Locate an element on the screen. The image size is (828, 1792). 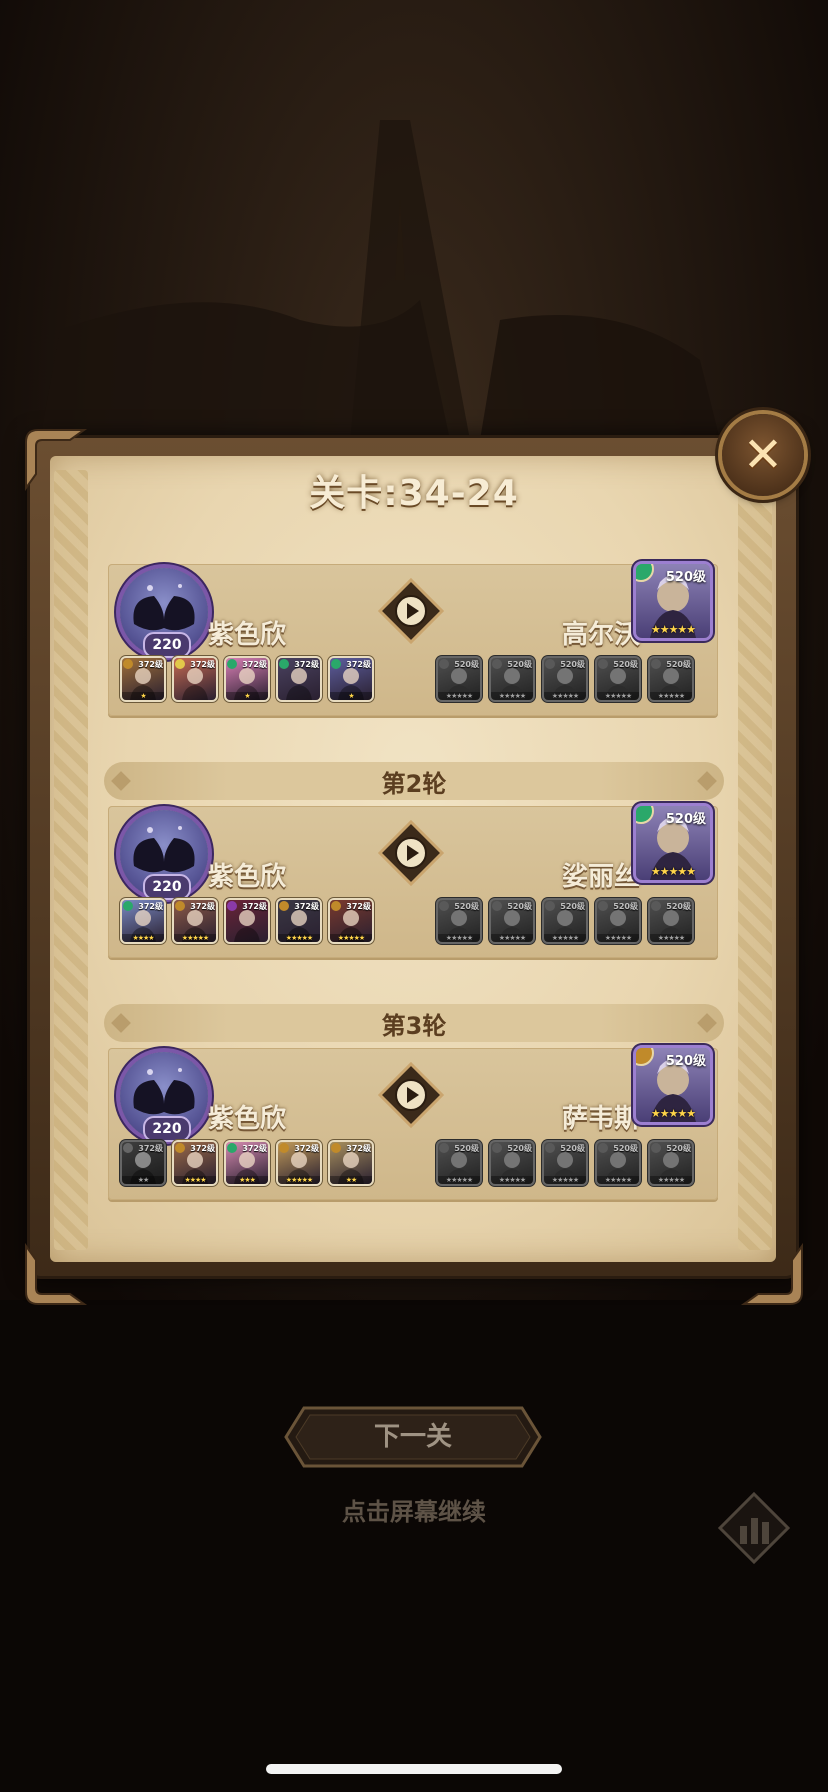
hero-stars: ★ is located at coordinates (143, 696).